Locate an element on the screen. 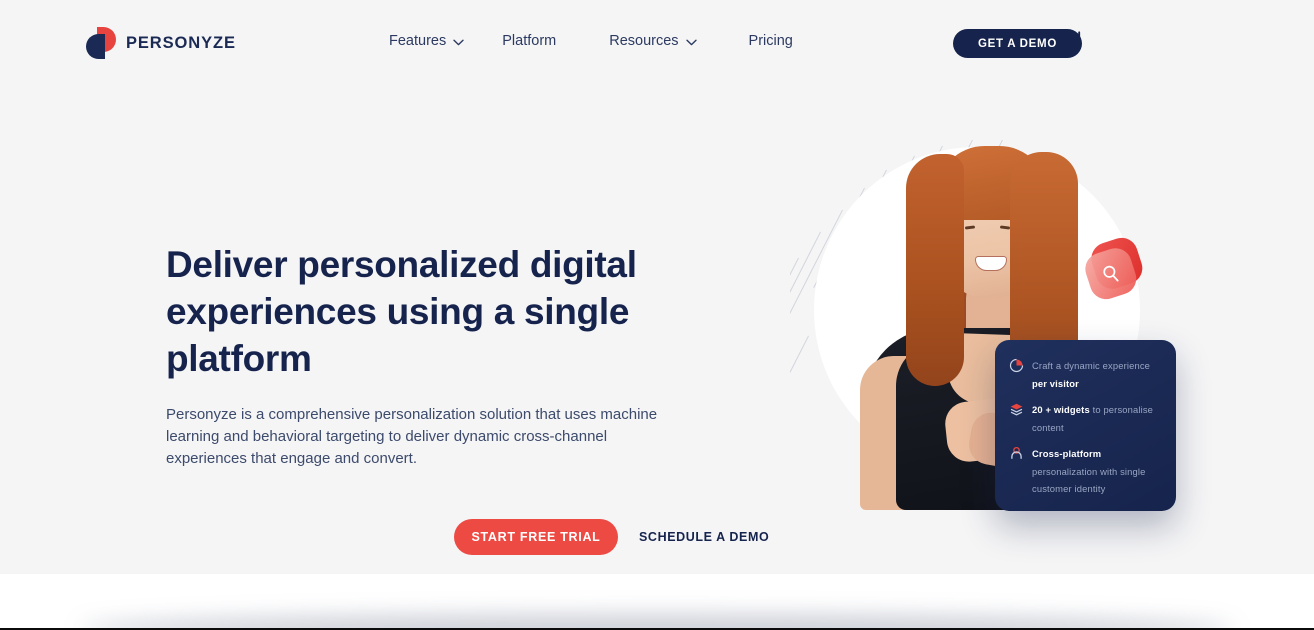  user-icon is located at coordinates (1016, 453).